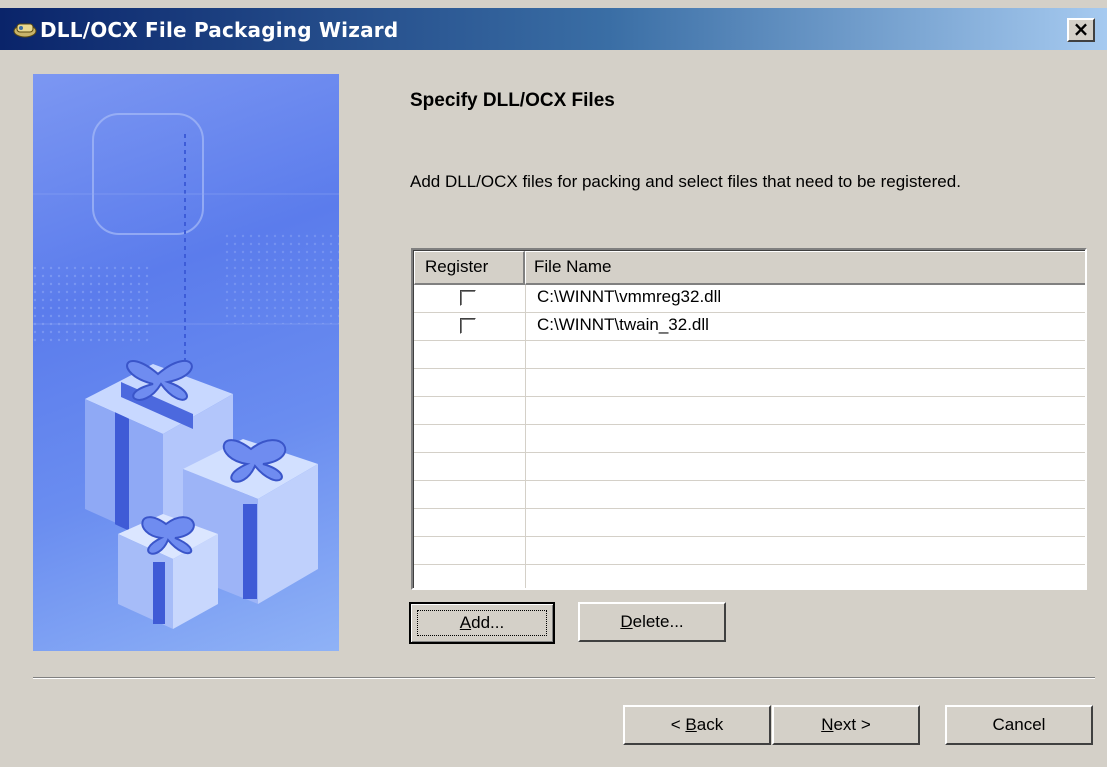 Image resolution: width=1107 pixels, height=767 pixels. I want to click on delete-mnemonic: D, so click(626, 621).